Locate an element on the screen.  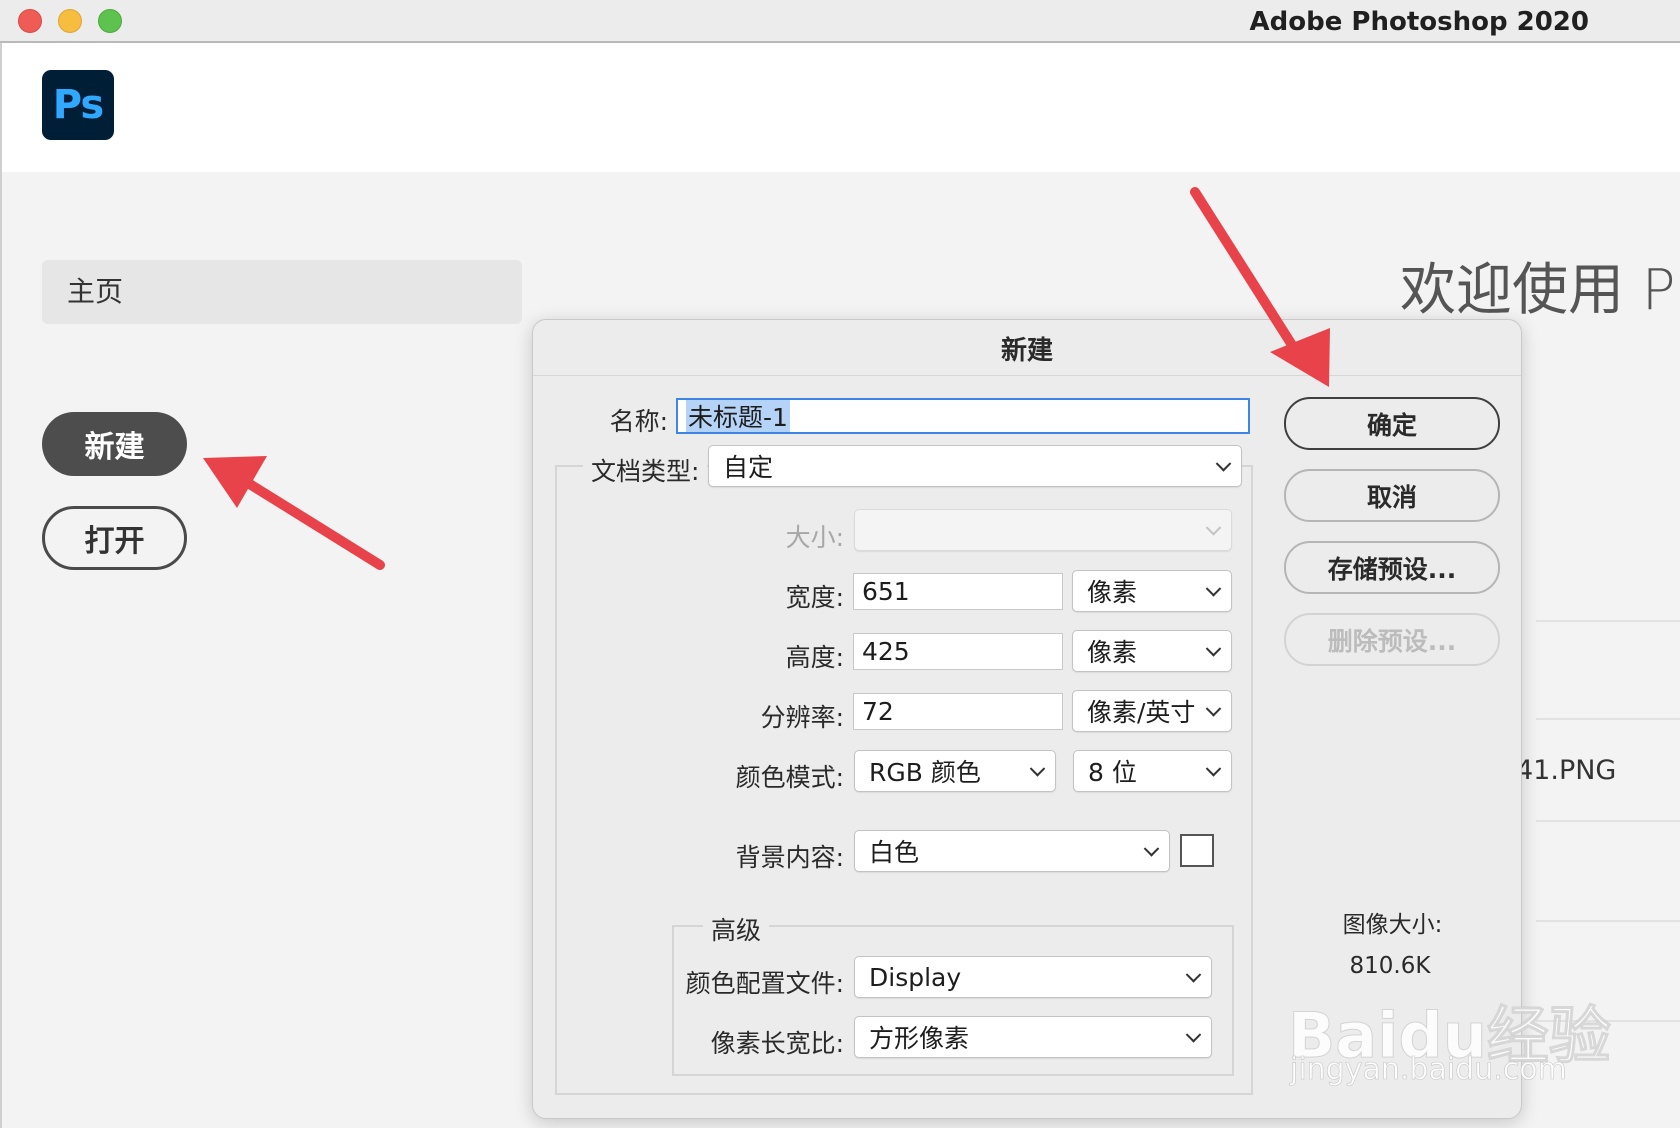
image-size-value: 810.6K is located at coordinates (1390, 966).